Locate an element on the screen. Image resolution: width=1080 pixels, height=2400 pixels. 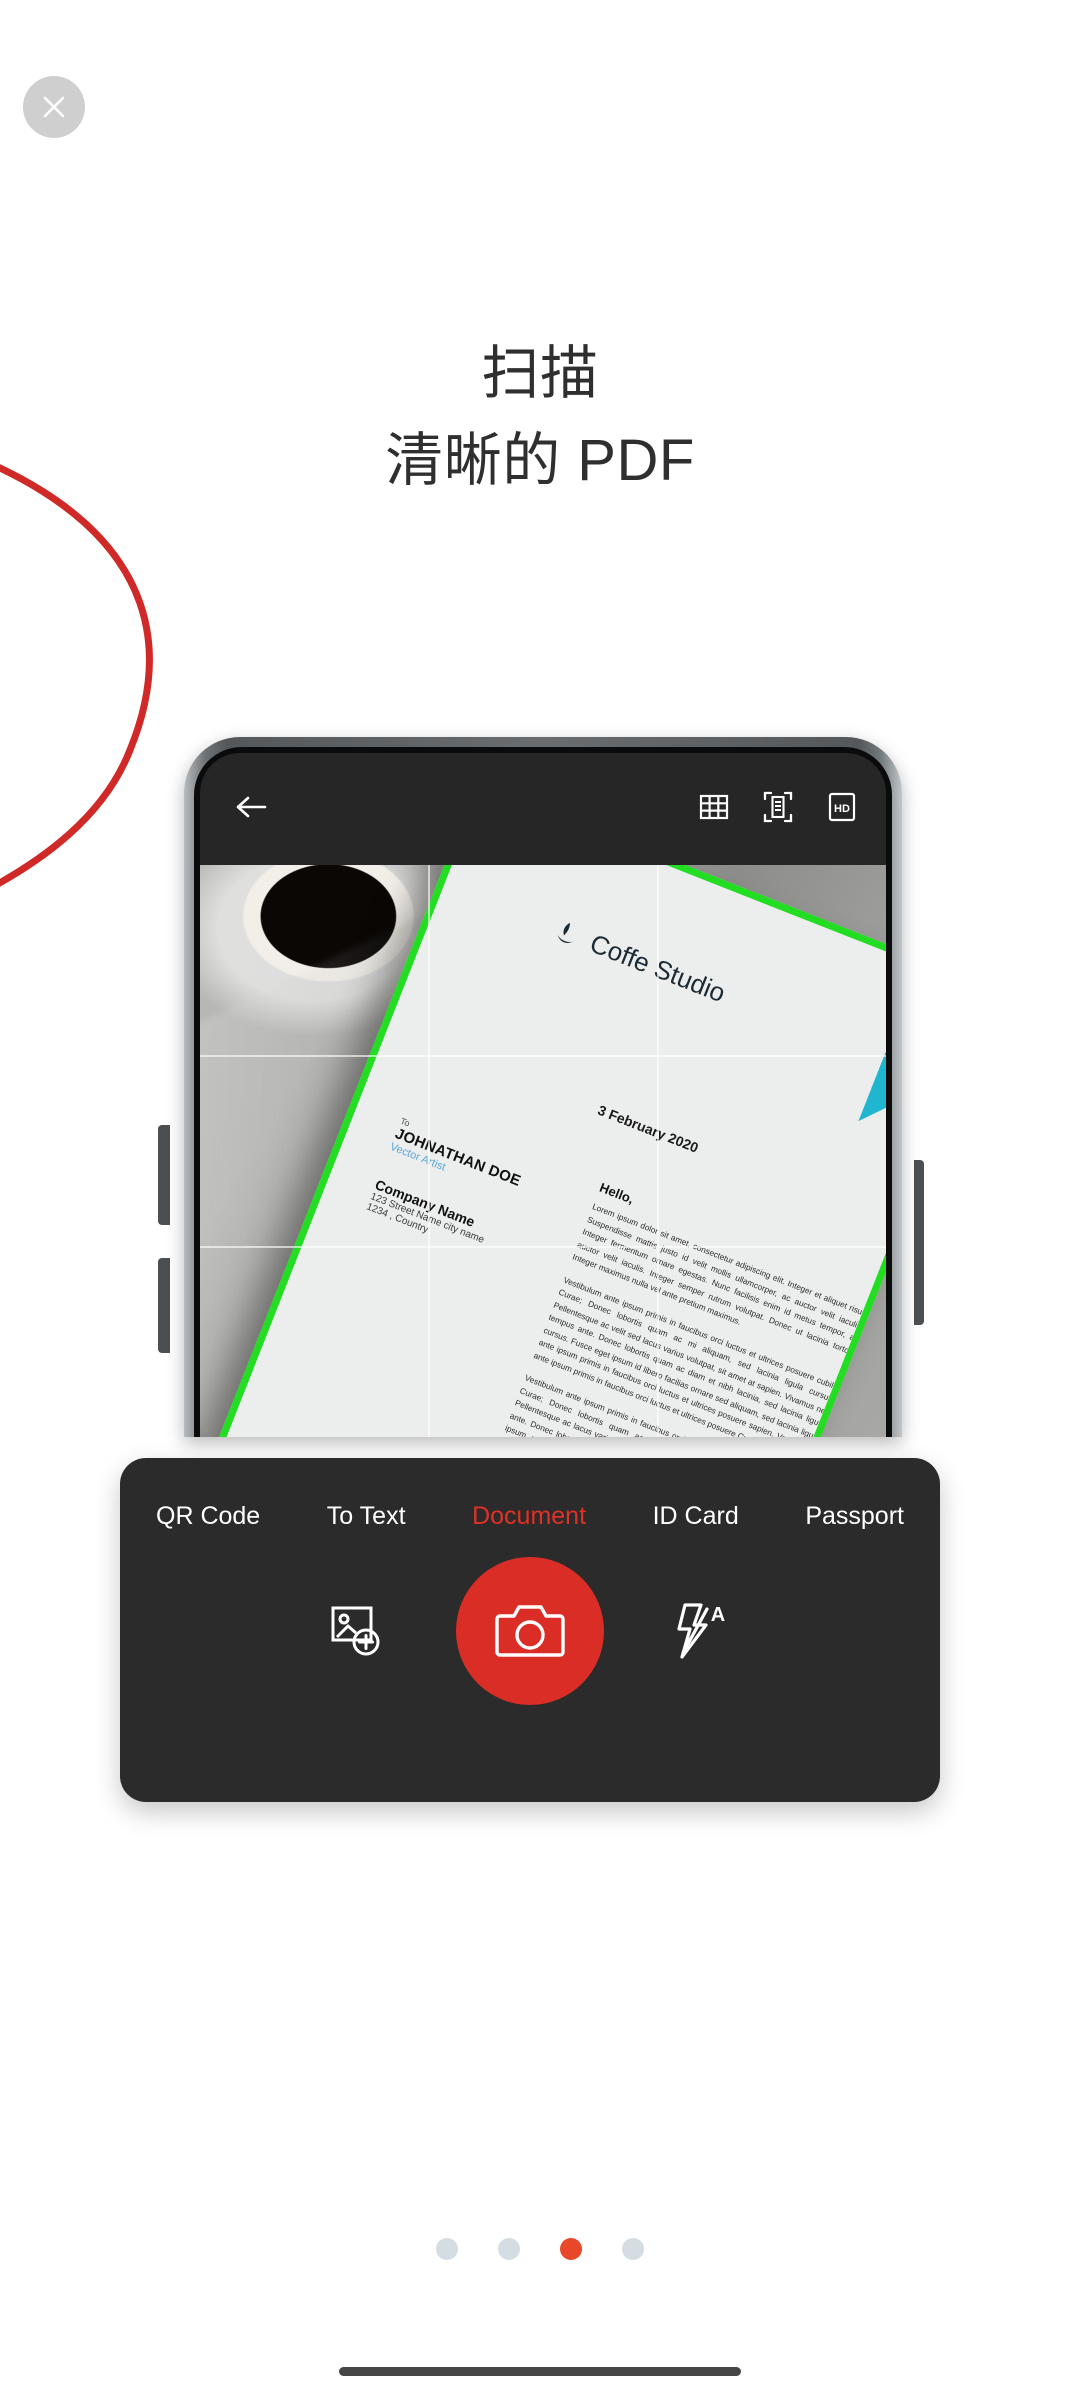
document-date: 3 February 2020 is located at coordinates (648, 1128).